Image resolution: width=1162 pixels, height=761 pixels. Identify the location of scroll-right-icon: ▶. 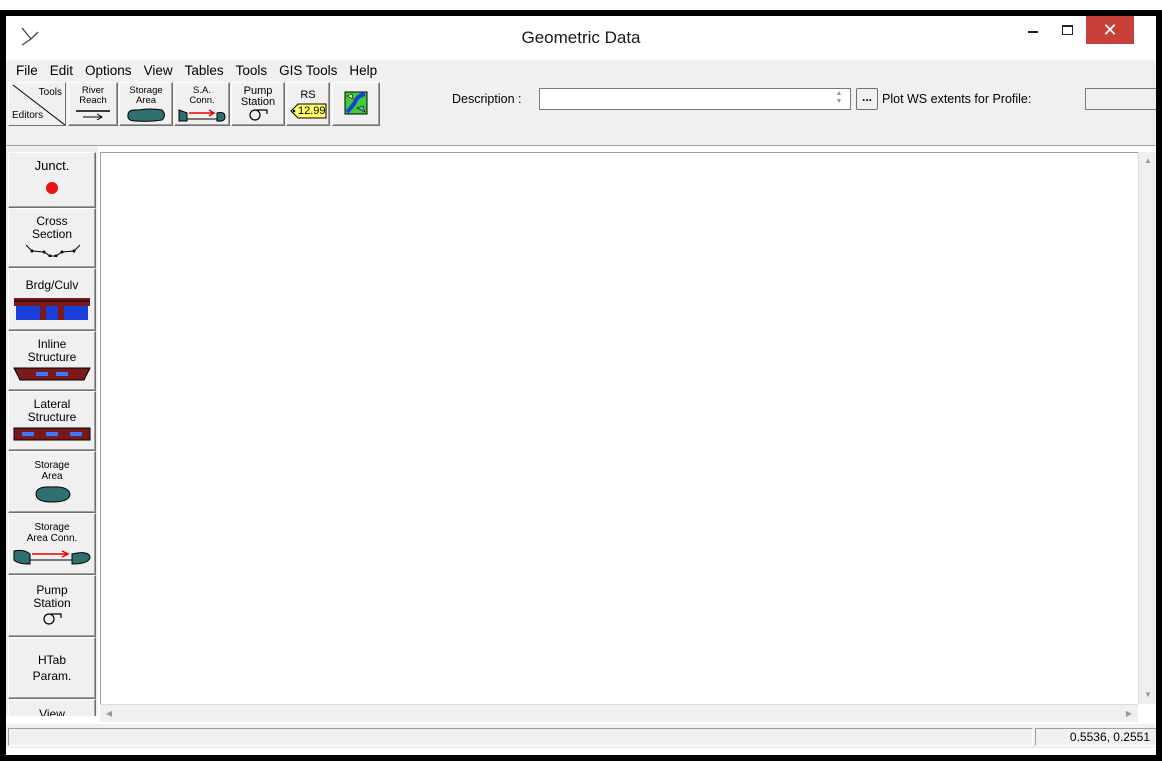
(1129, 714).